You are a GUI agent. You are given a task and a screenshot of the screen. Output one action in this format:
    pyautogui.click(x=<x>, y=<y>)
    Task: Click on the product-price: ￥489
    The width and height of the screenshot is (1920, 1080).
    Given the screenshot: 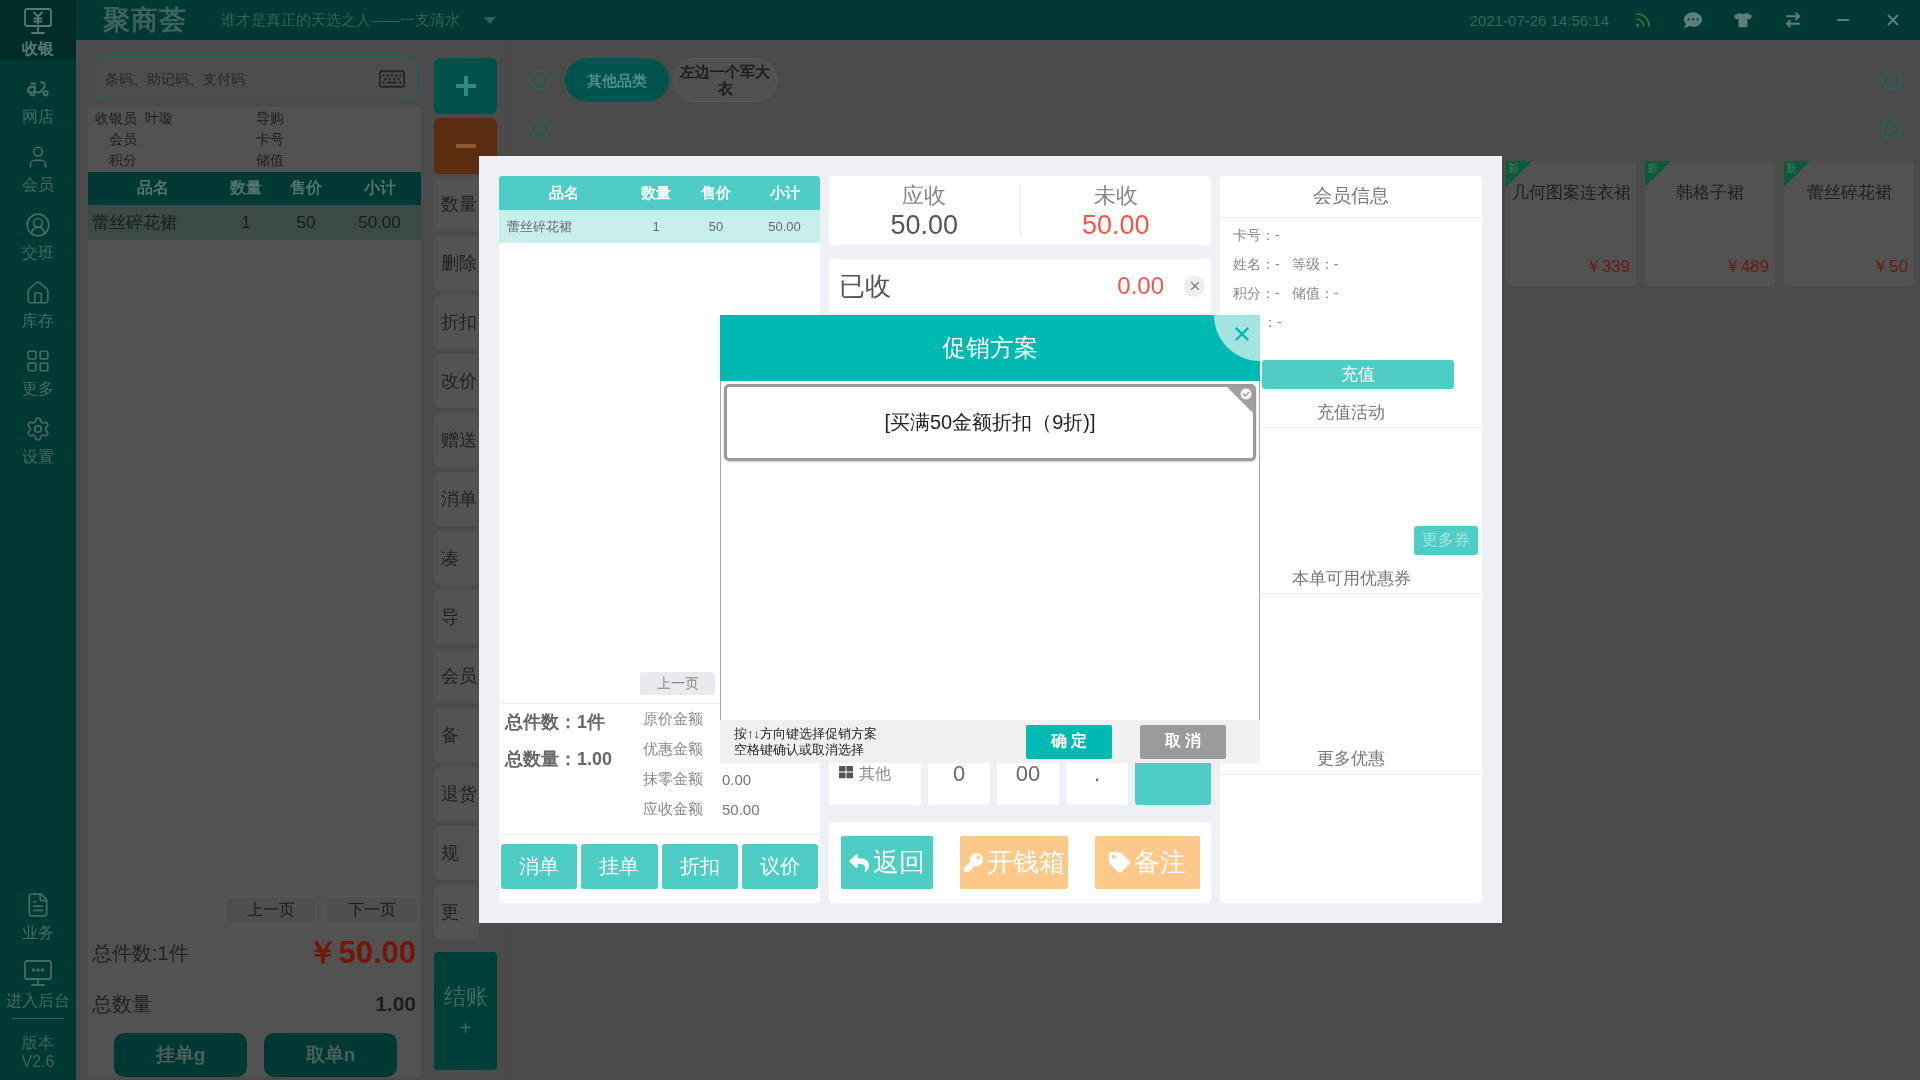 What is the action you would take?
    pyautogui.click(x=1746, y=267)
    